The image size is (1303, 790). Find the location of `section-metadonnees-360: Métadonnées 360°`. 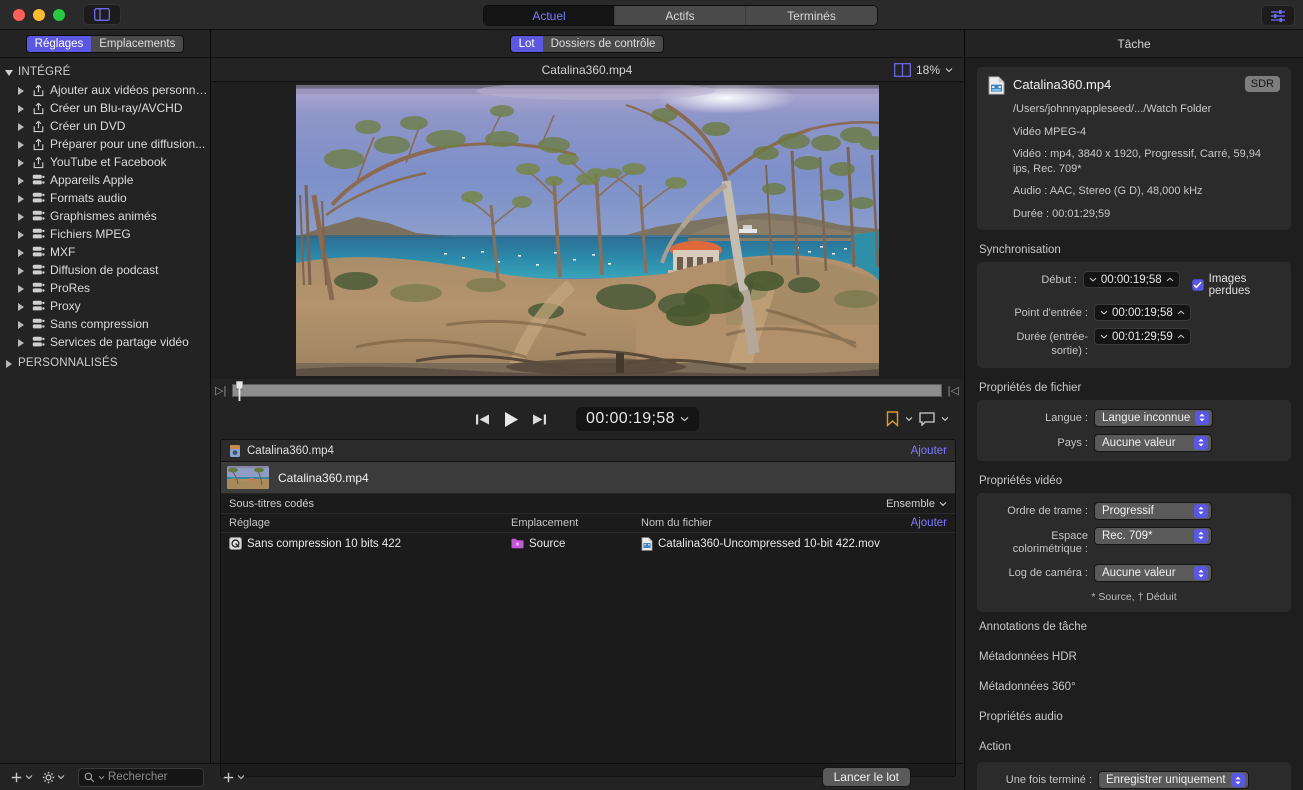

section-metadonnees-360: Métadonnées 360° is located at coordinates (1135, 687).